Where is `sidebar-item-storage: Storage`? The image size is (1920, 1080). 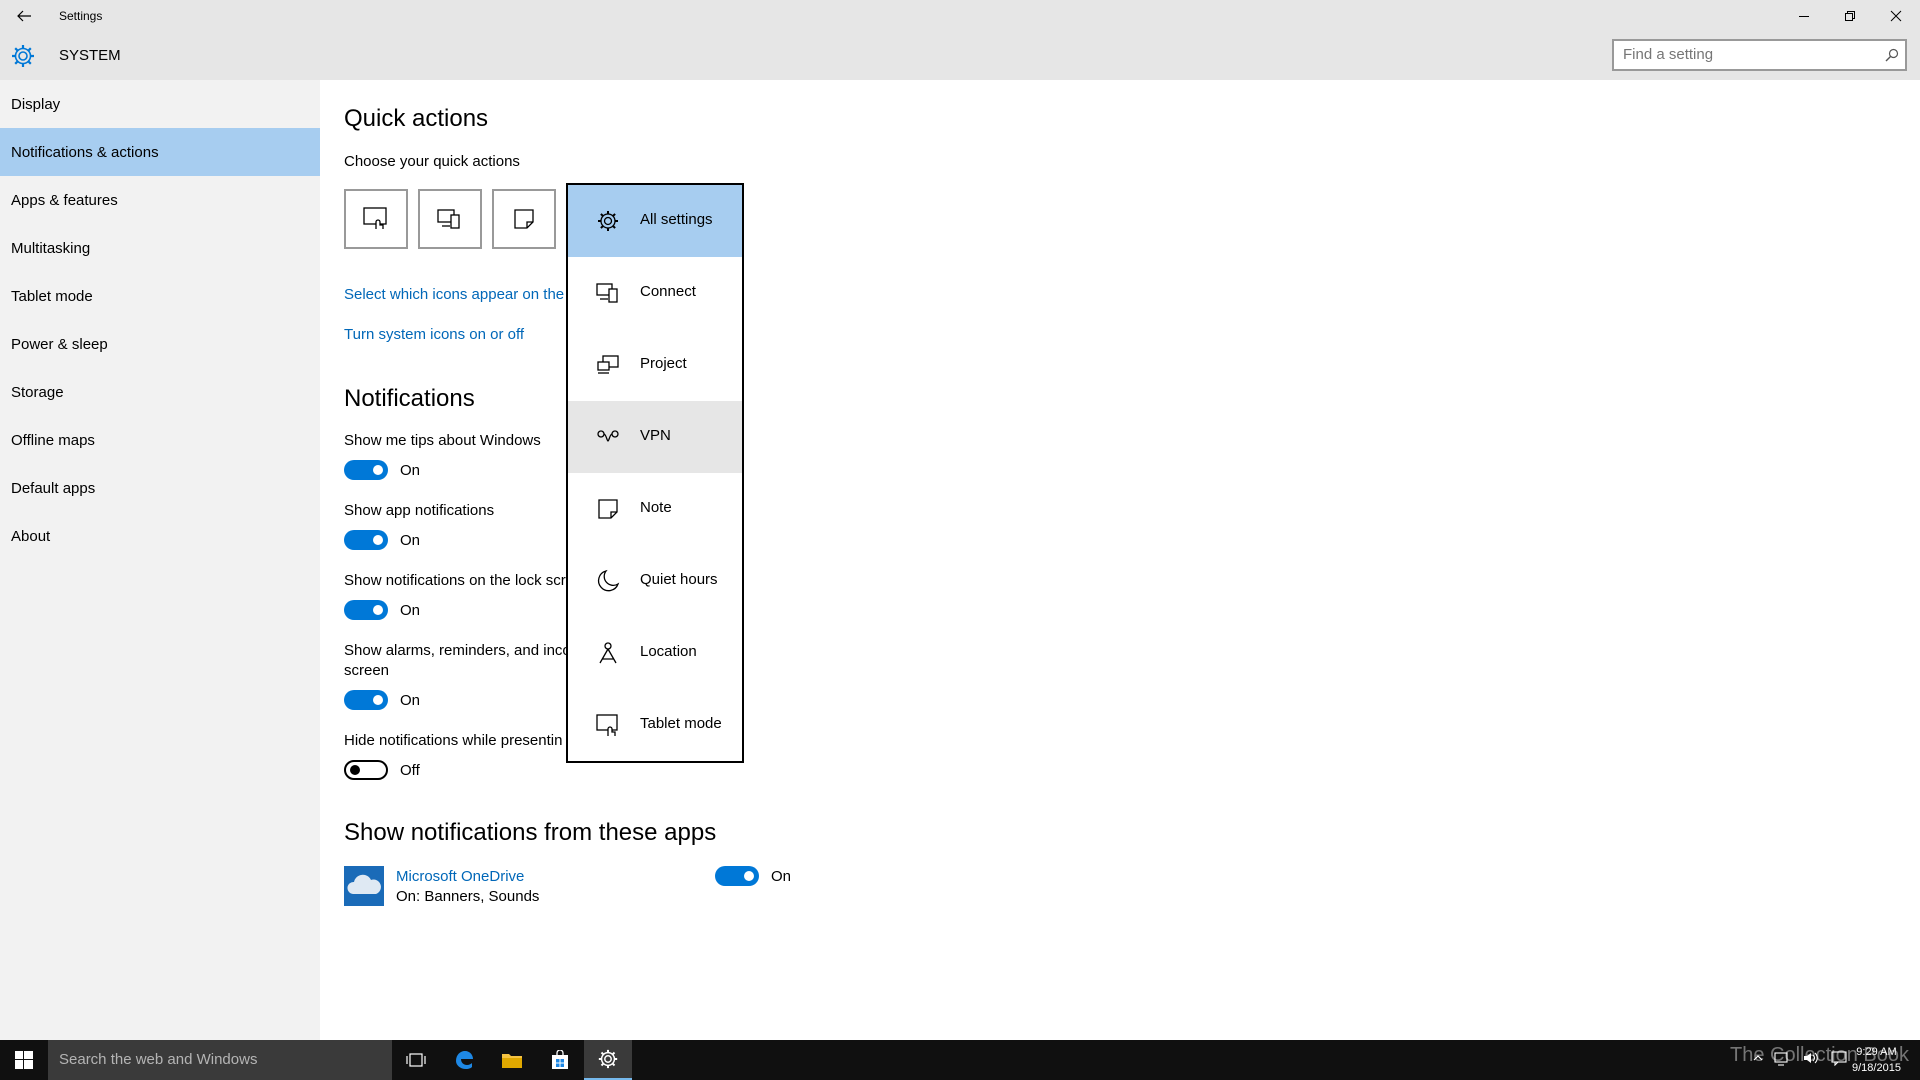 sidebar-item-storage: Storage is located at coordinates (160, 392).